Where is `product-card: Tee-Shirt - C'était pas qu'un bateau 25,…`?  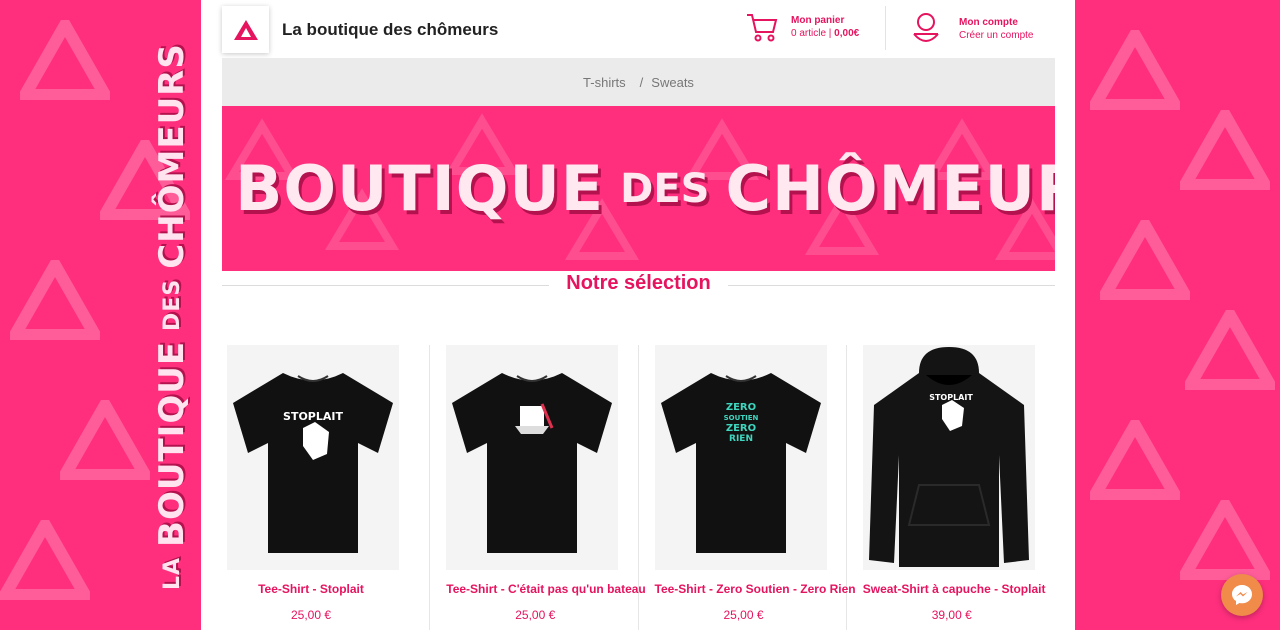 product-card: Tee-Shirt - C'était pas qu'un bateau 25,… is located at coordinates (538, 487).